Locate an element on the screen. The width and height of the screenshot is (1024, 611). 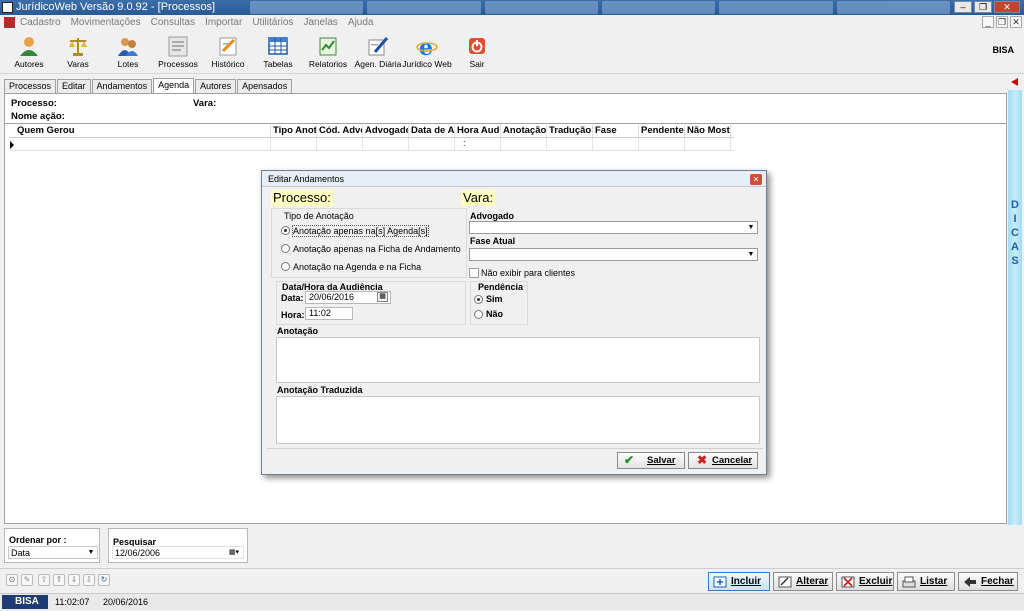
toolbar-tabelas-button: Tabelas is located at coordinates (278, 53).